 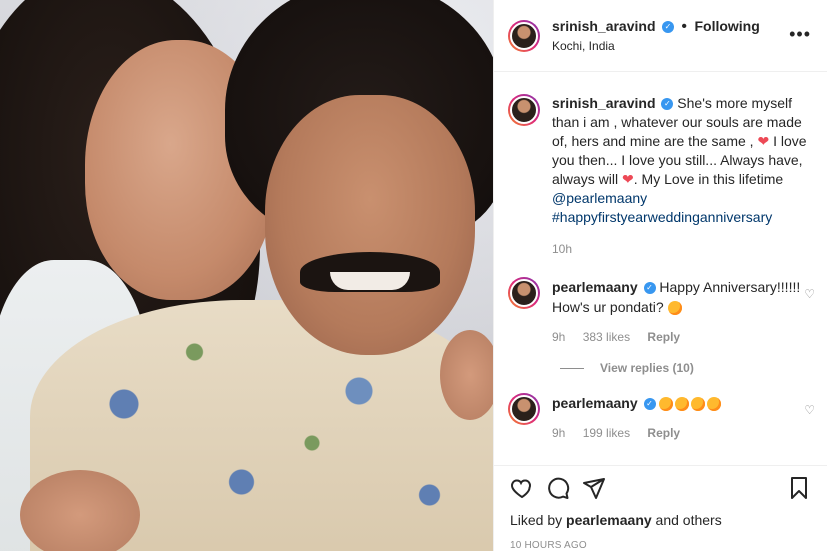 I want to click on header-username: srinish_aravind, so click(x=604, y=26).